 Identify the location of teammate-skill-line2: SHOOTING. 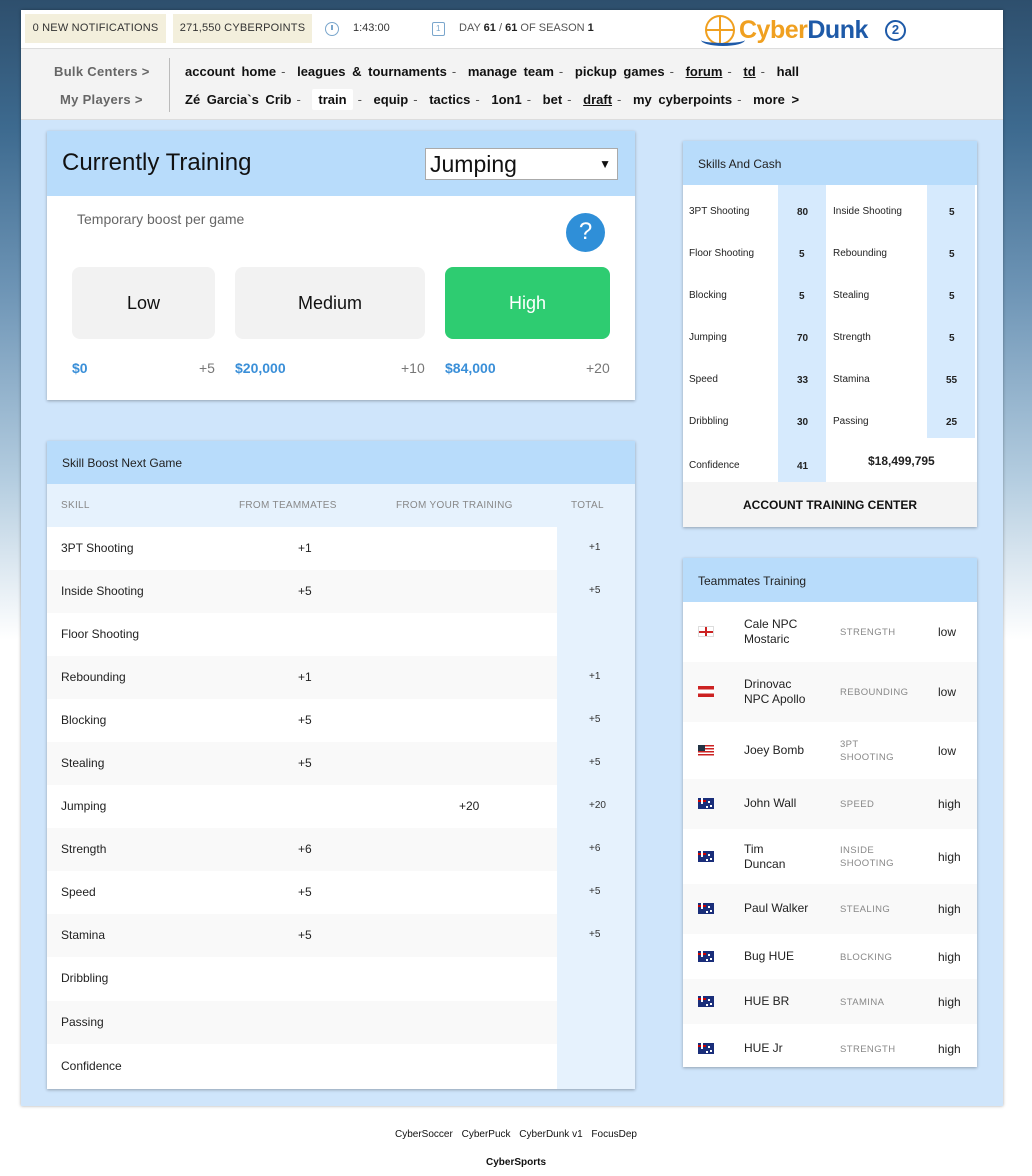
(867, 757).